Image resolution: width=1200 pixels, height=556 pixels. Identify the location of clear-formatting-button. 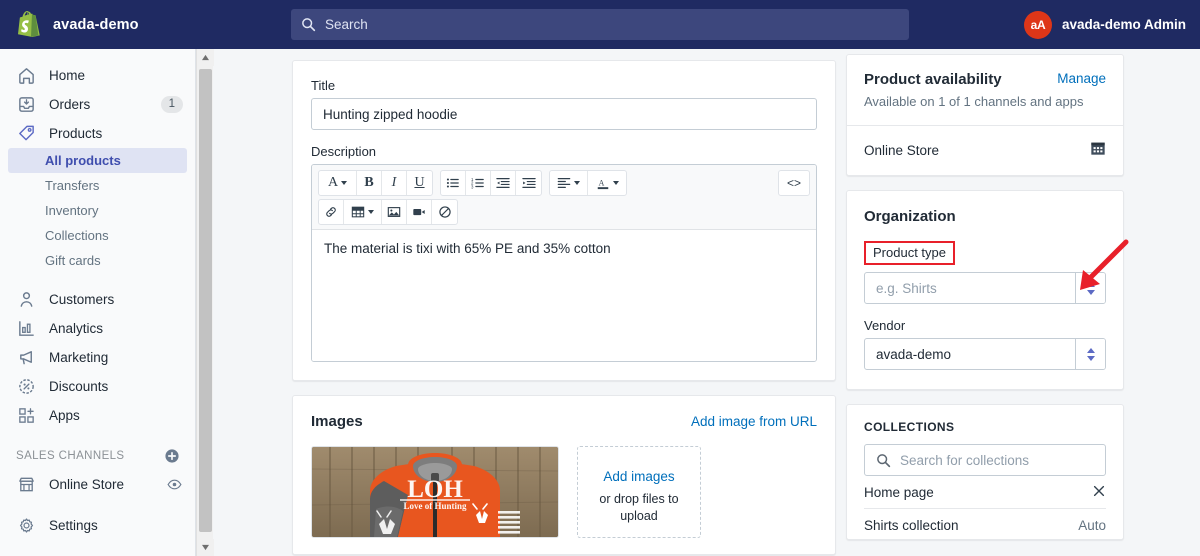
(444, 212).